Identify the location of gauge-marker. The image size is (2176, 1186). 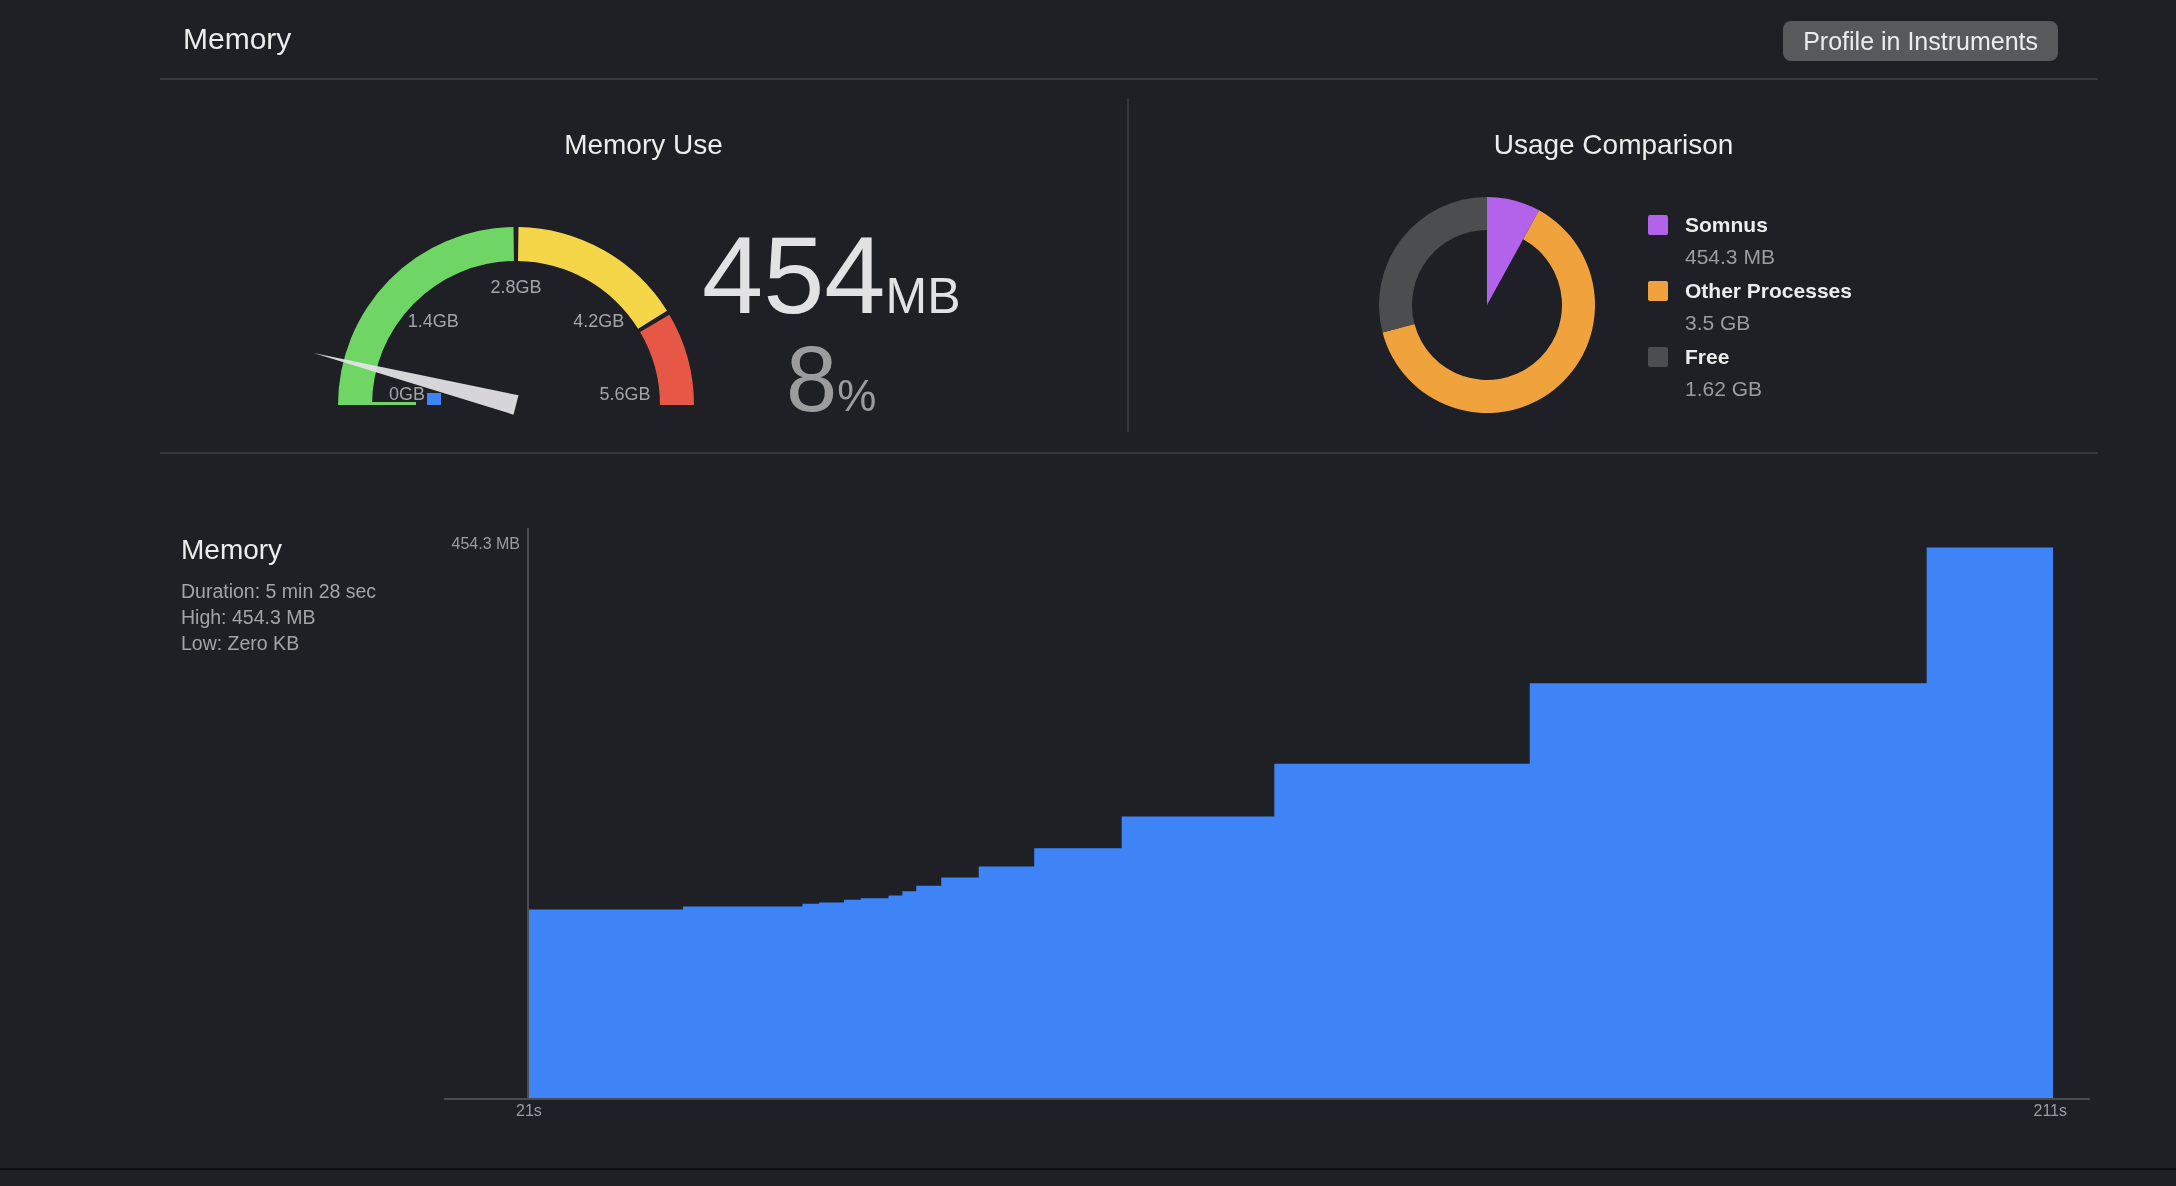
(434, 399).